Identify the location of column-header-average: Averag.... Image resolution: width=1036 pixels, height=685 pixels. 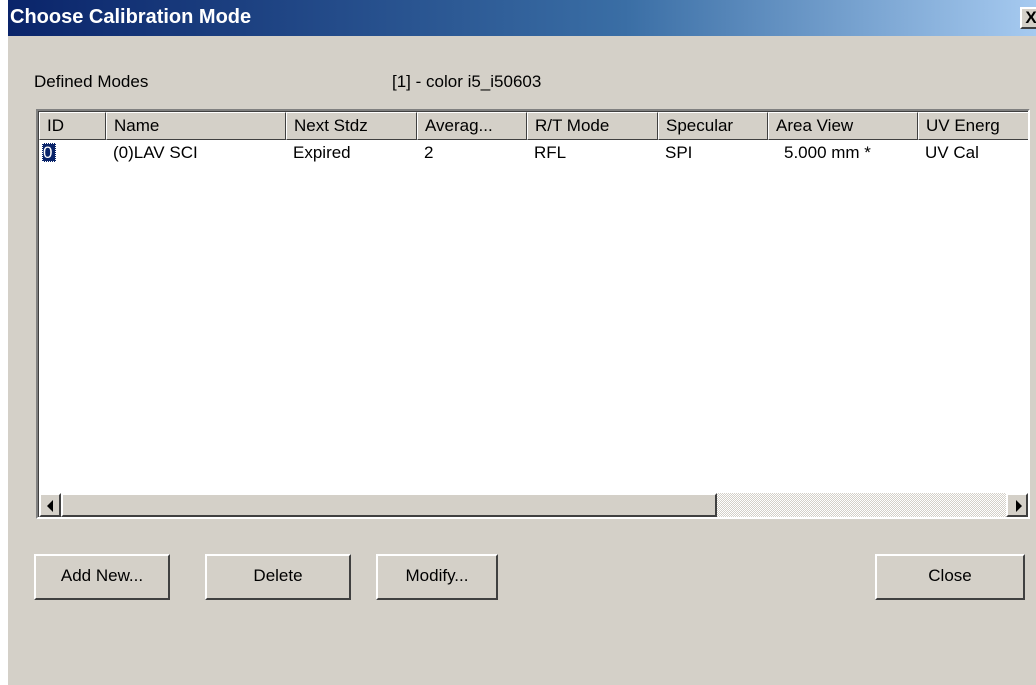
(472, 126).